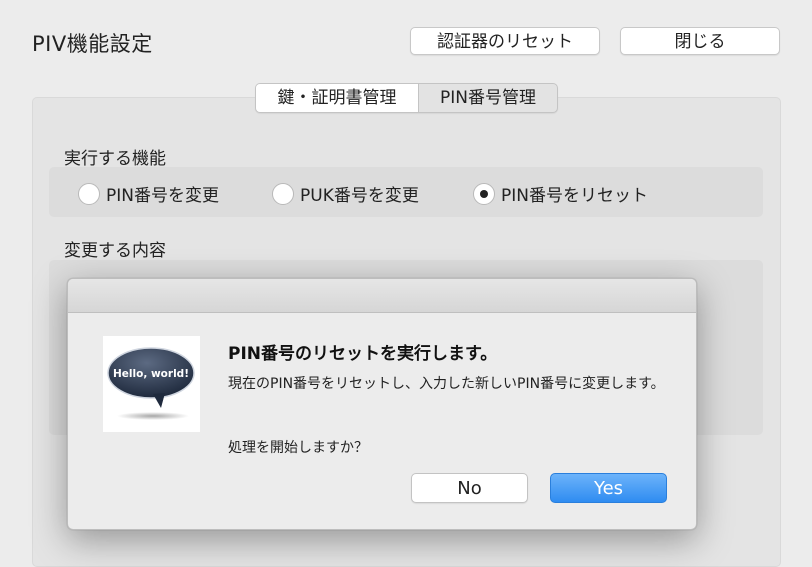 Image resolution: width=812 pixels, height=567 pixels. Describe the element at coordinates (382, 296) in the screenshot. I see `dialog-titlebar` at that location.